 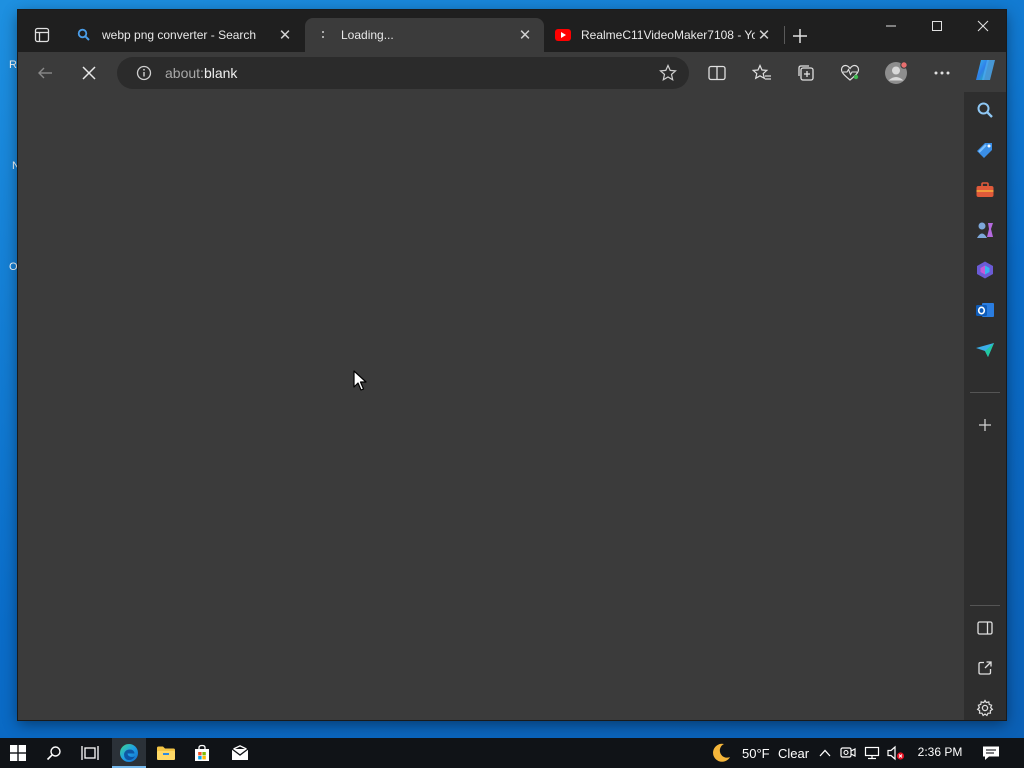 I want to click on add-icon, so click(x=985, y=425).